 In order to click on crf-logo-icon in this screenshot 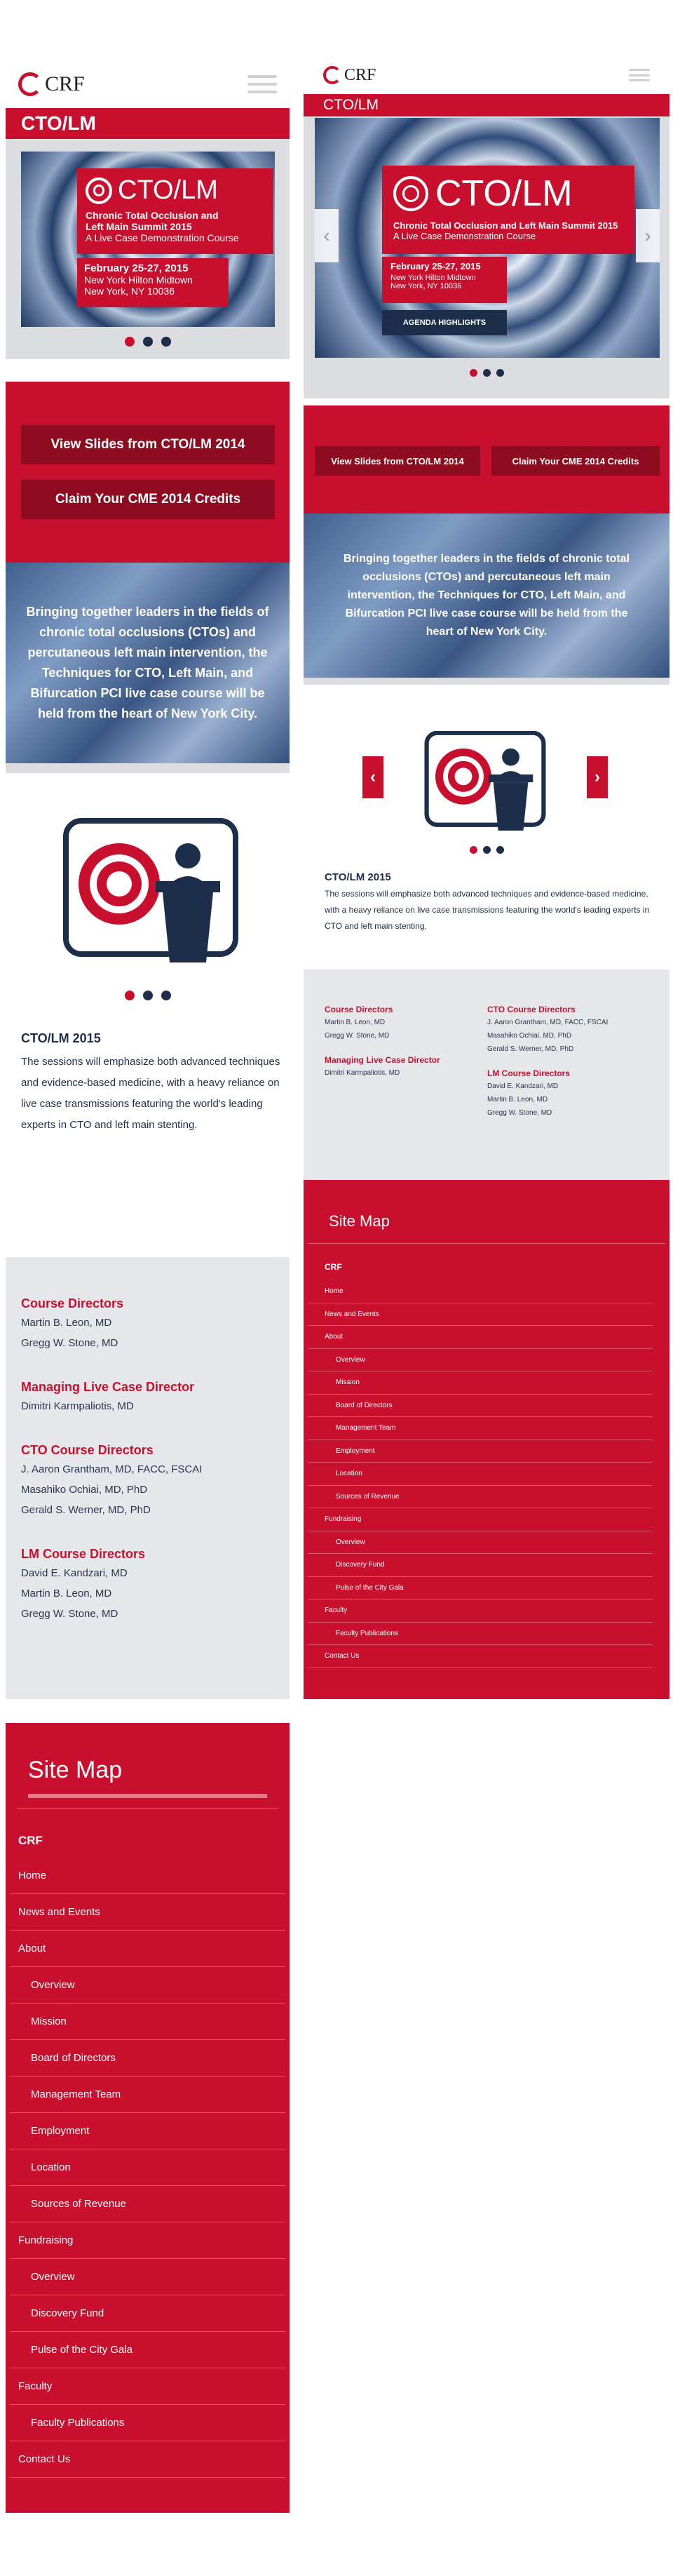, I will do `click(332, 75)`.